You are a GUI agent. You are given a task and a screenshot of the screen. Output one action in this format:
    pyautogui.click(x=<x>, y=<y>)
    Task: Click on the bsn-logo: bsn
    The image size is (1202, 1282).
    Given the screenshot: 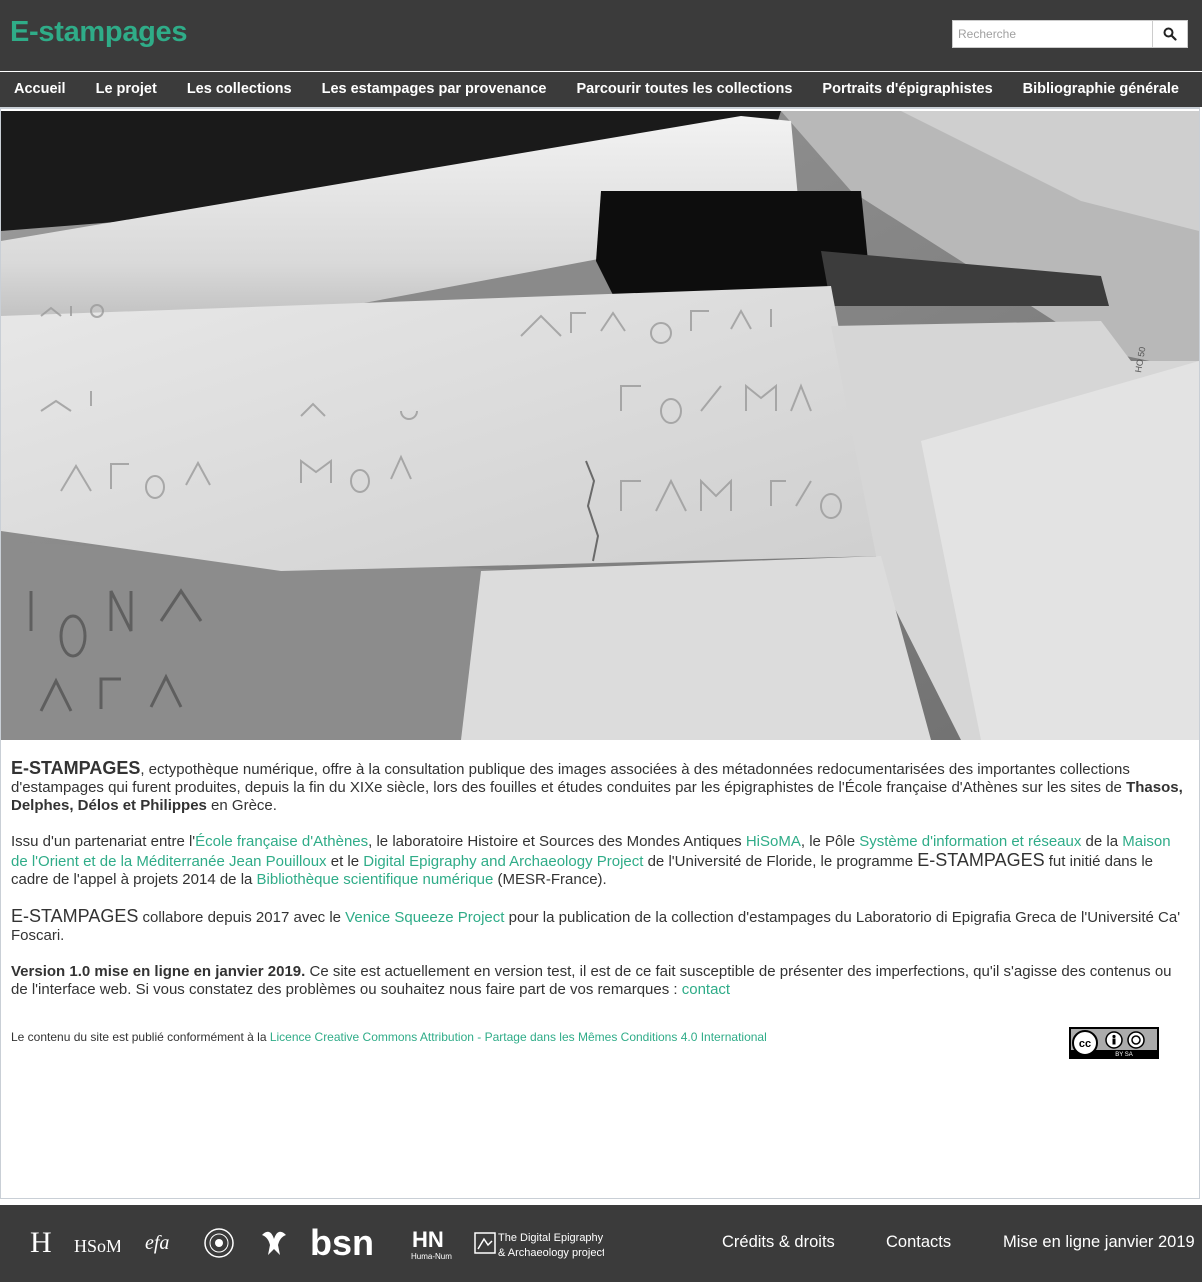 What is the action you would take?
    pyautogui.click(x=347, y=1242)
    